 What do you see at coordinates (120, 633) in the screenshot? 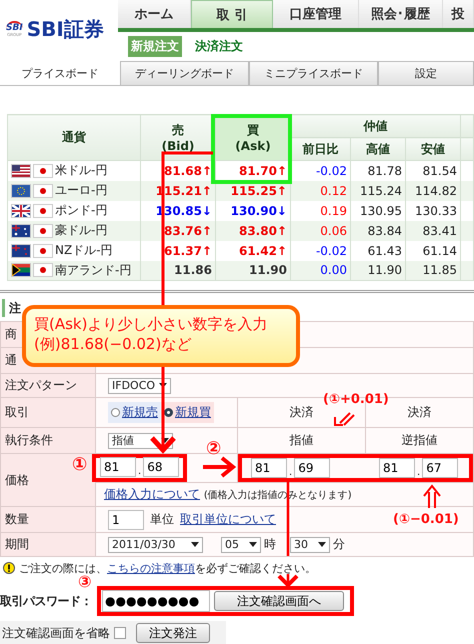
I see `checkbox` at bounding box center [120, 633].